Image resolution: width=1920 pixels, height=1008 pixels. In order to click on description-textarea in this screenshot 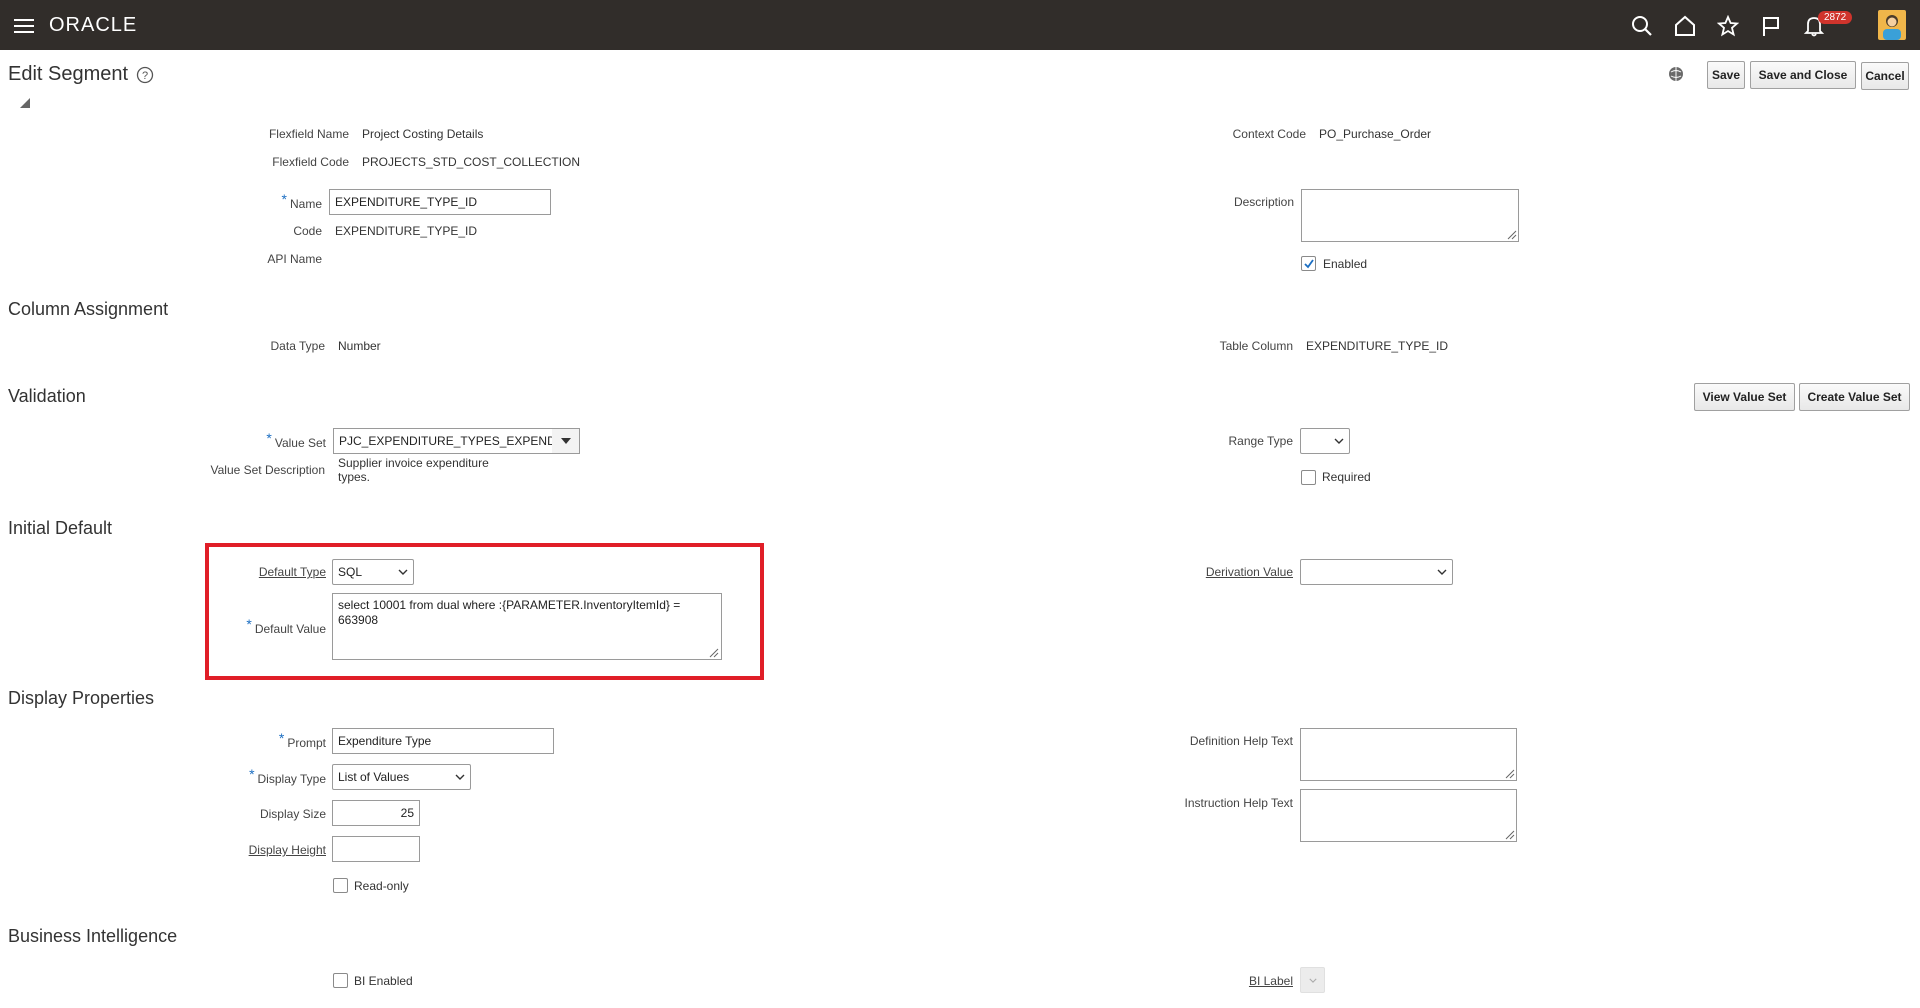, I will do `click(1410, 215)`.